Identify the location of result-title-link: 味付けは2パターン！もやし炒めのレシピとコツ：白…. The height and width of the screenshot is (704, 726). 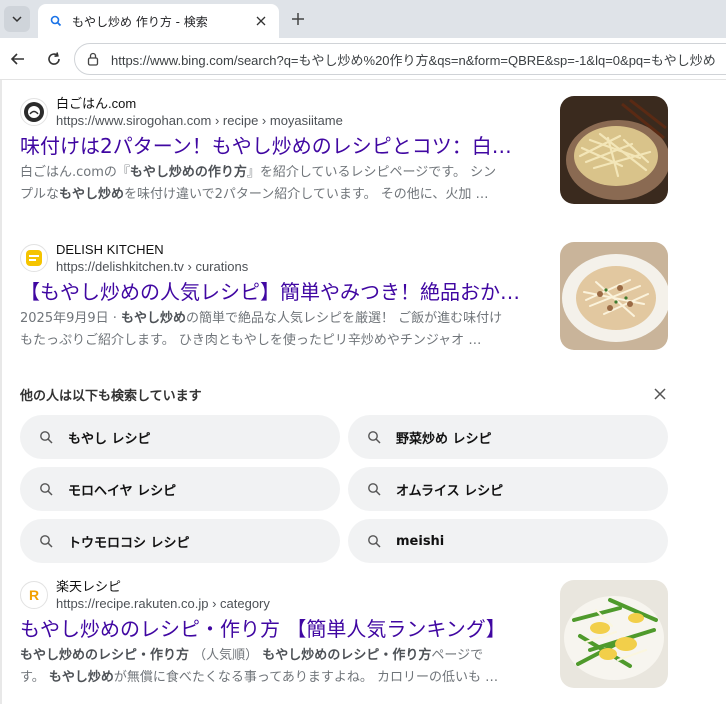
(280, 146).